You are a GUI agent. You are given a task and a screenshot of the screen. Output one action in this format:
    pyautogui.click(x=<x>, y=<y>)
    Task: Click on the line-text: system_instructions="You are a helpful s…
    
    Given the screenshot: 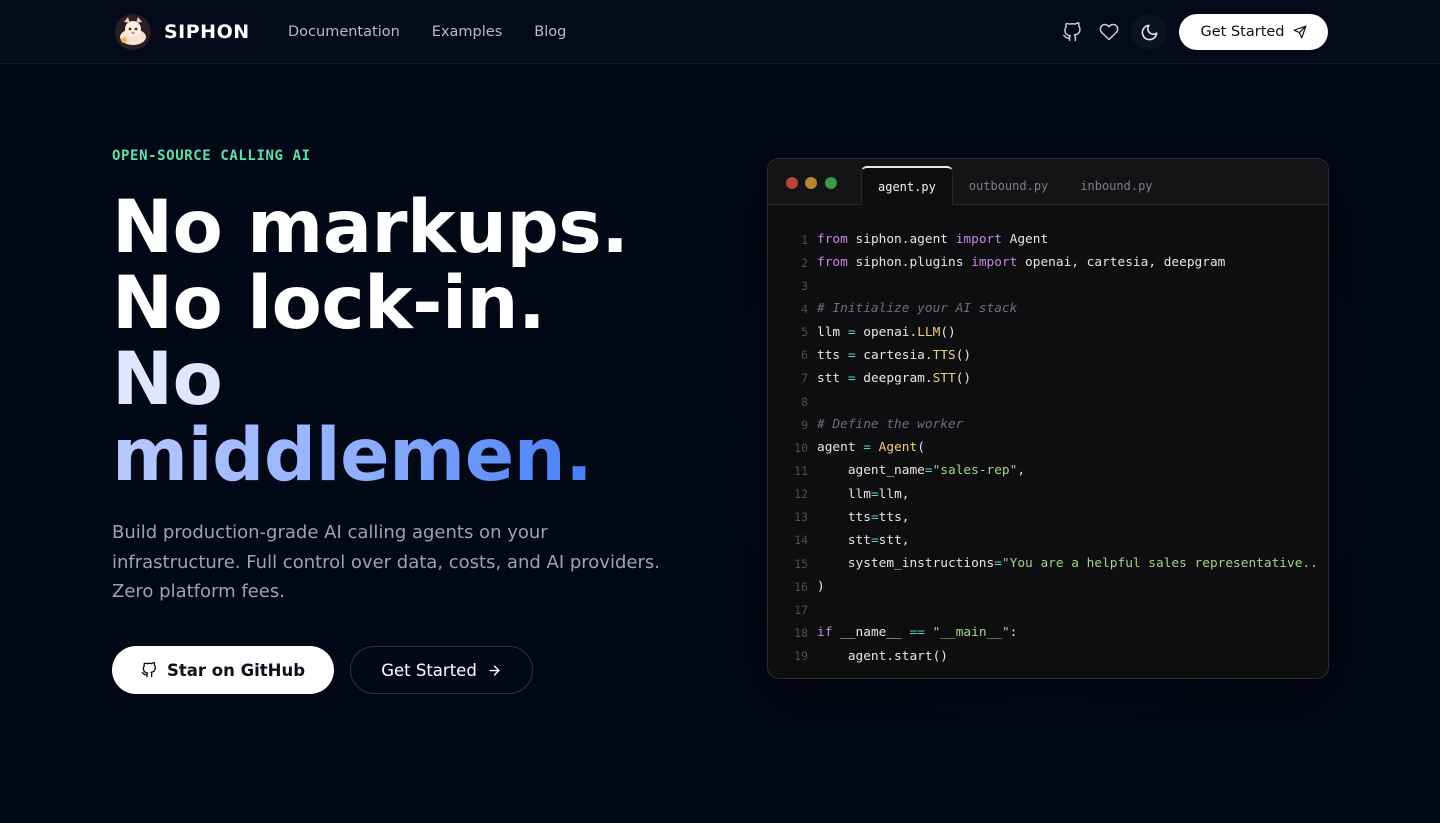 What is the action you would take?
    pyautogui.click(x=1067, y=564)
    